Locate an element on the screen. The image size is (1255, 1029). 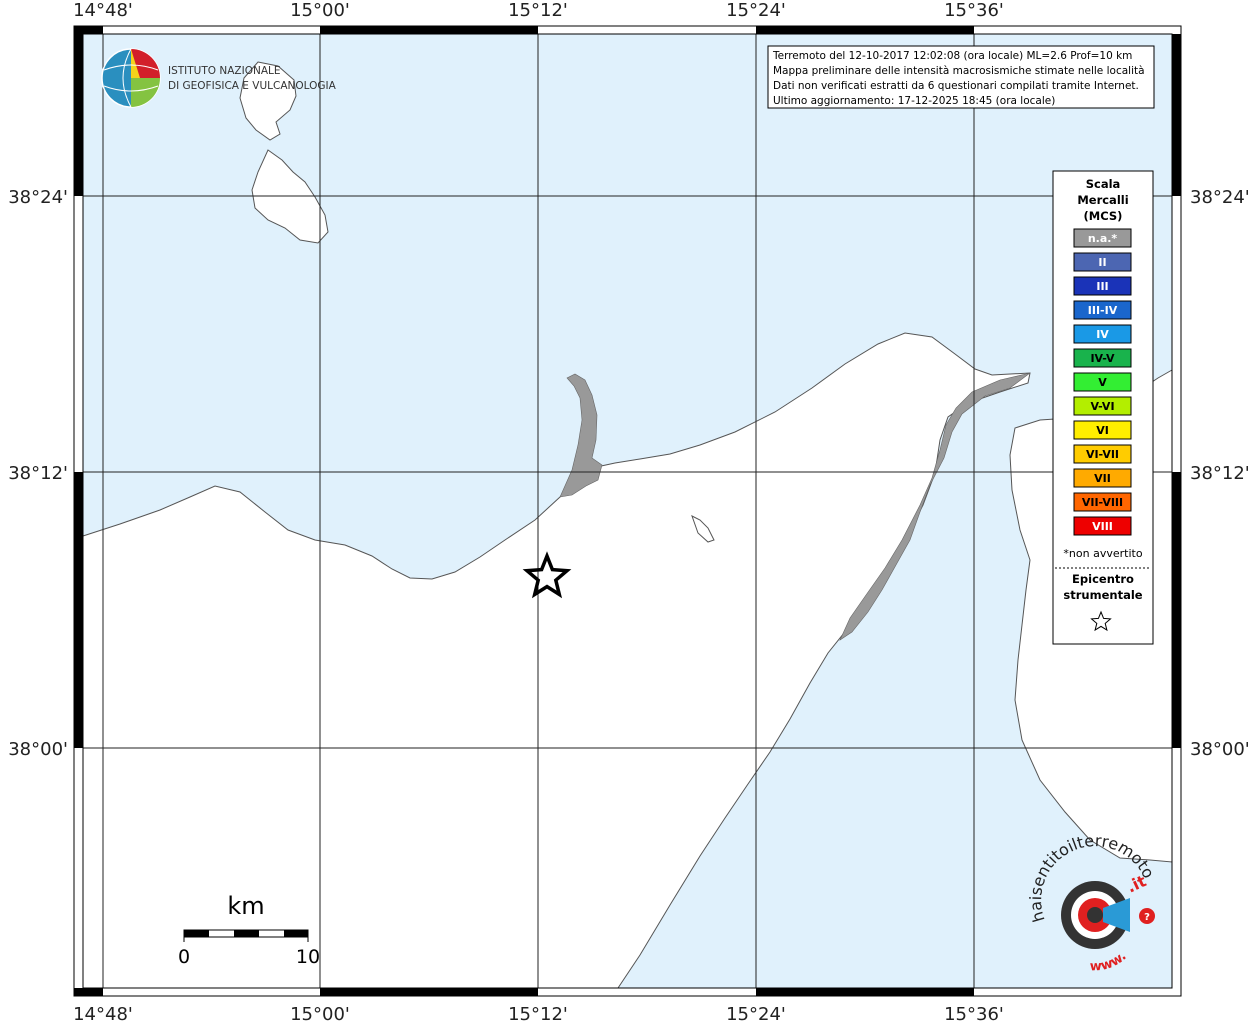
legend-title-3: (MCS) is located at coordinates (1103, 216).